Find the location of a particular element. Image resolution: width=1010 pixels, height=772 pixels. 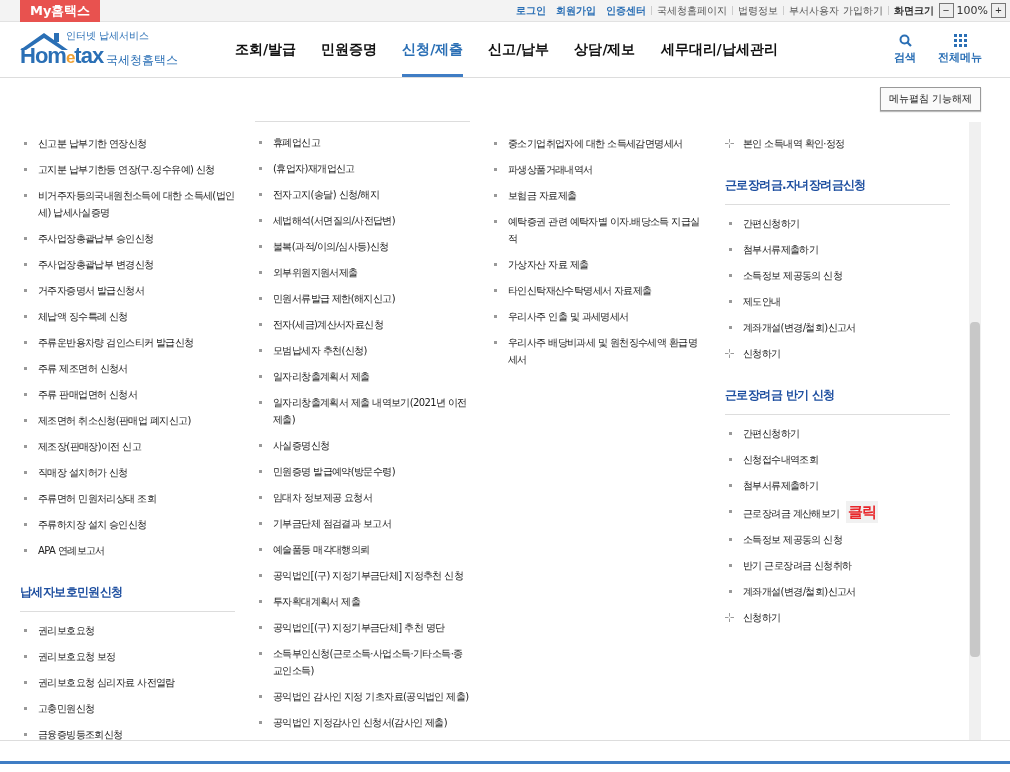

nav-tab: 신청/제출 is located at coordinates (433, 49).